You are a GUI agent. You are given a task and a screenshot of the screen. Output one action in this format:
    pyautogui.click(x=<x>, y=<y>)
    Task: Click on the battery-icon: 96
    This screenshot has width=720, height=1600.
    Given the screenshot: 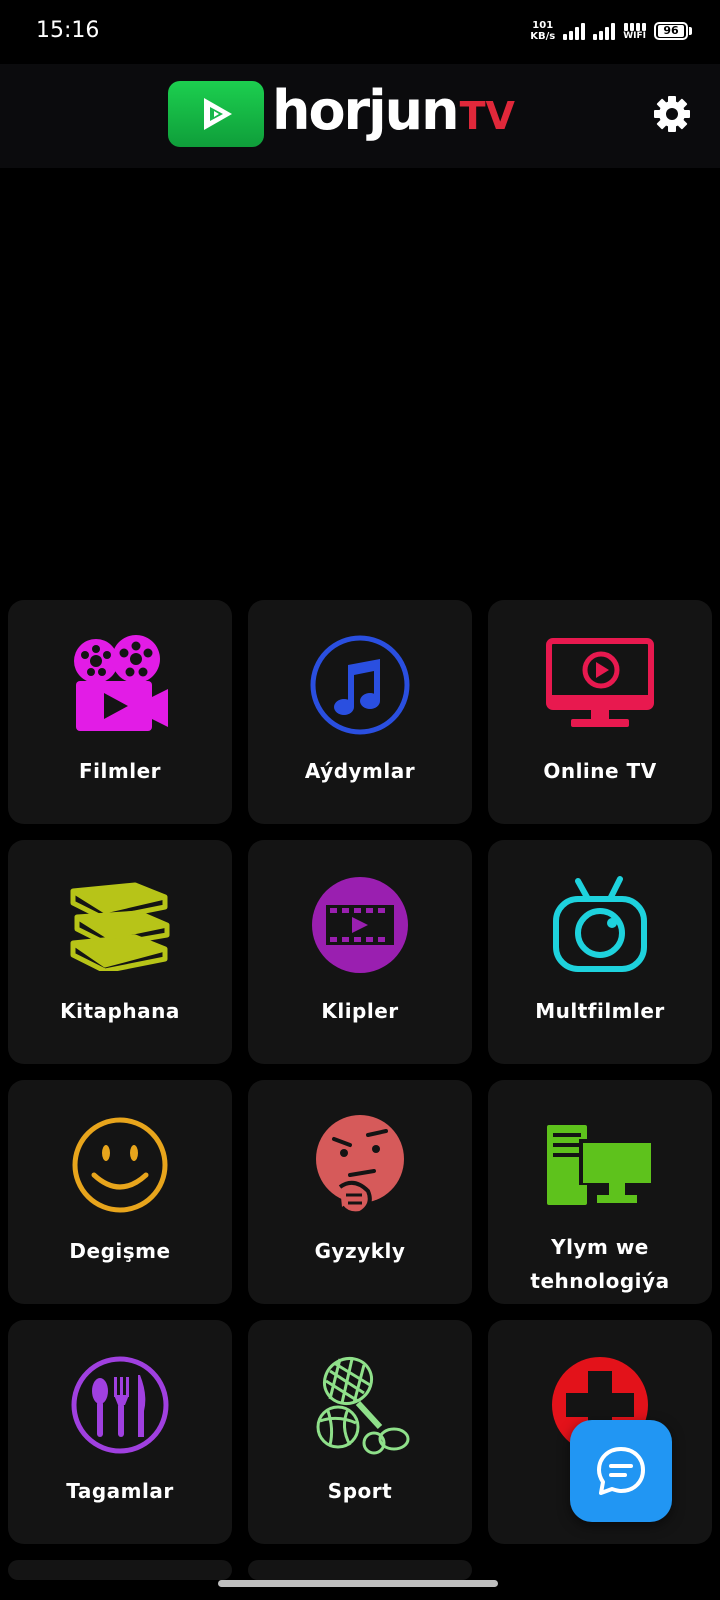 What is the action you would take?
    pyautogui.click(x=673, y=31)
    